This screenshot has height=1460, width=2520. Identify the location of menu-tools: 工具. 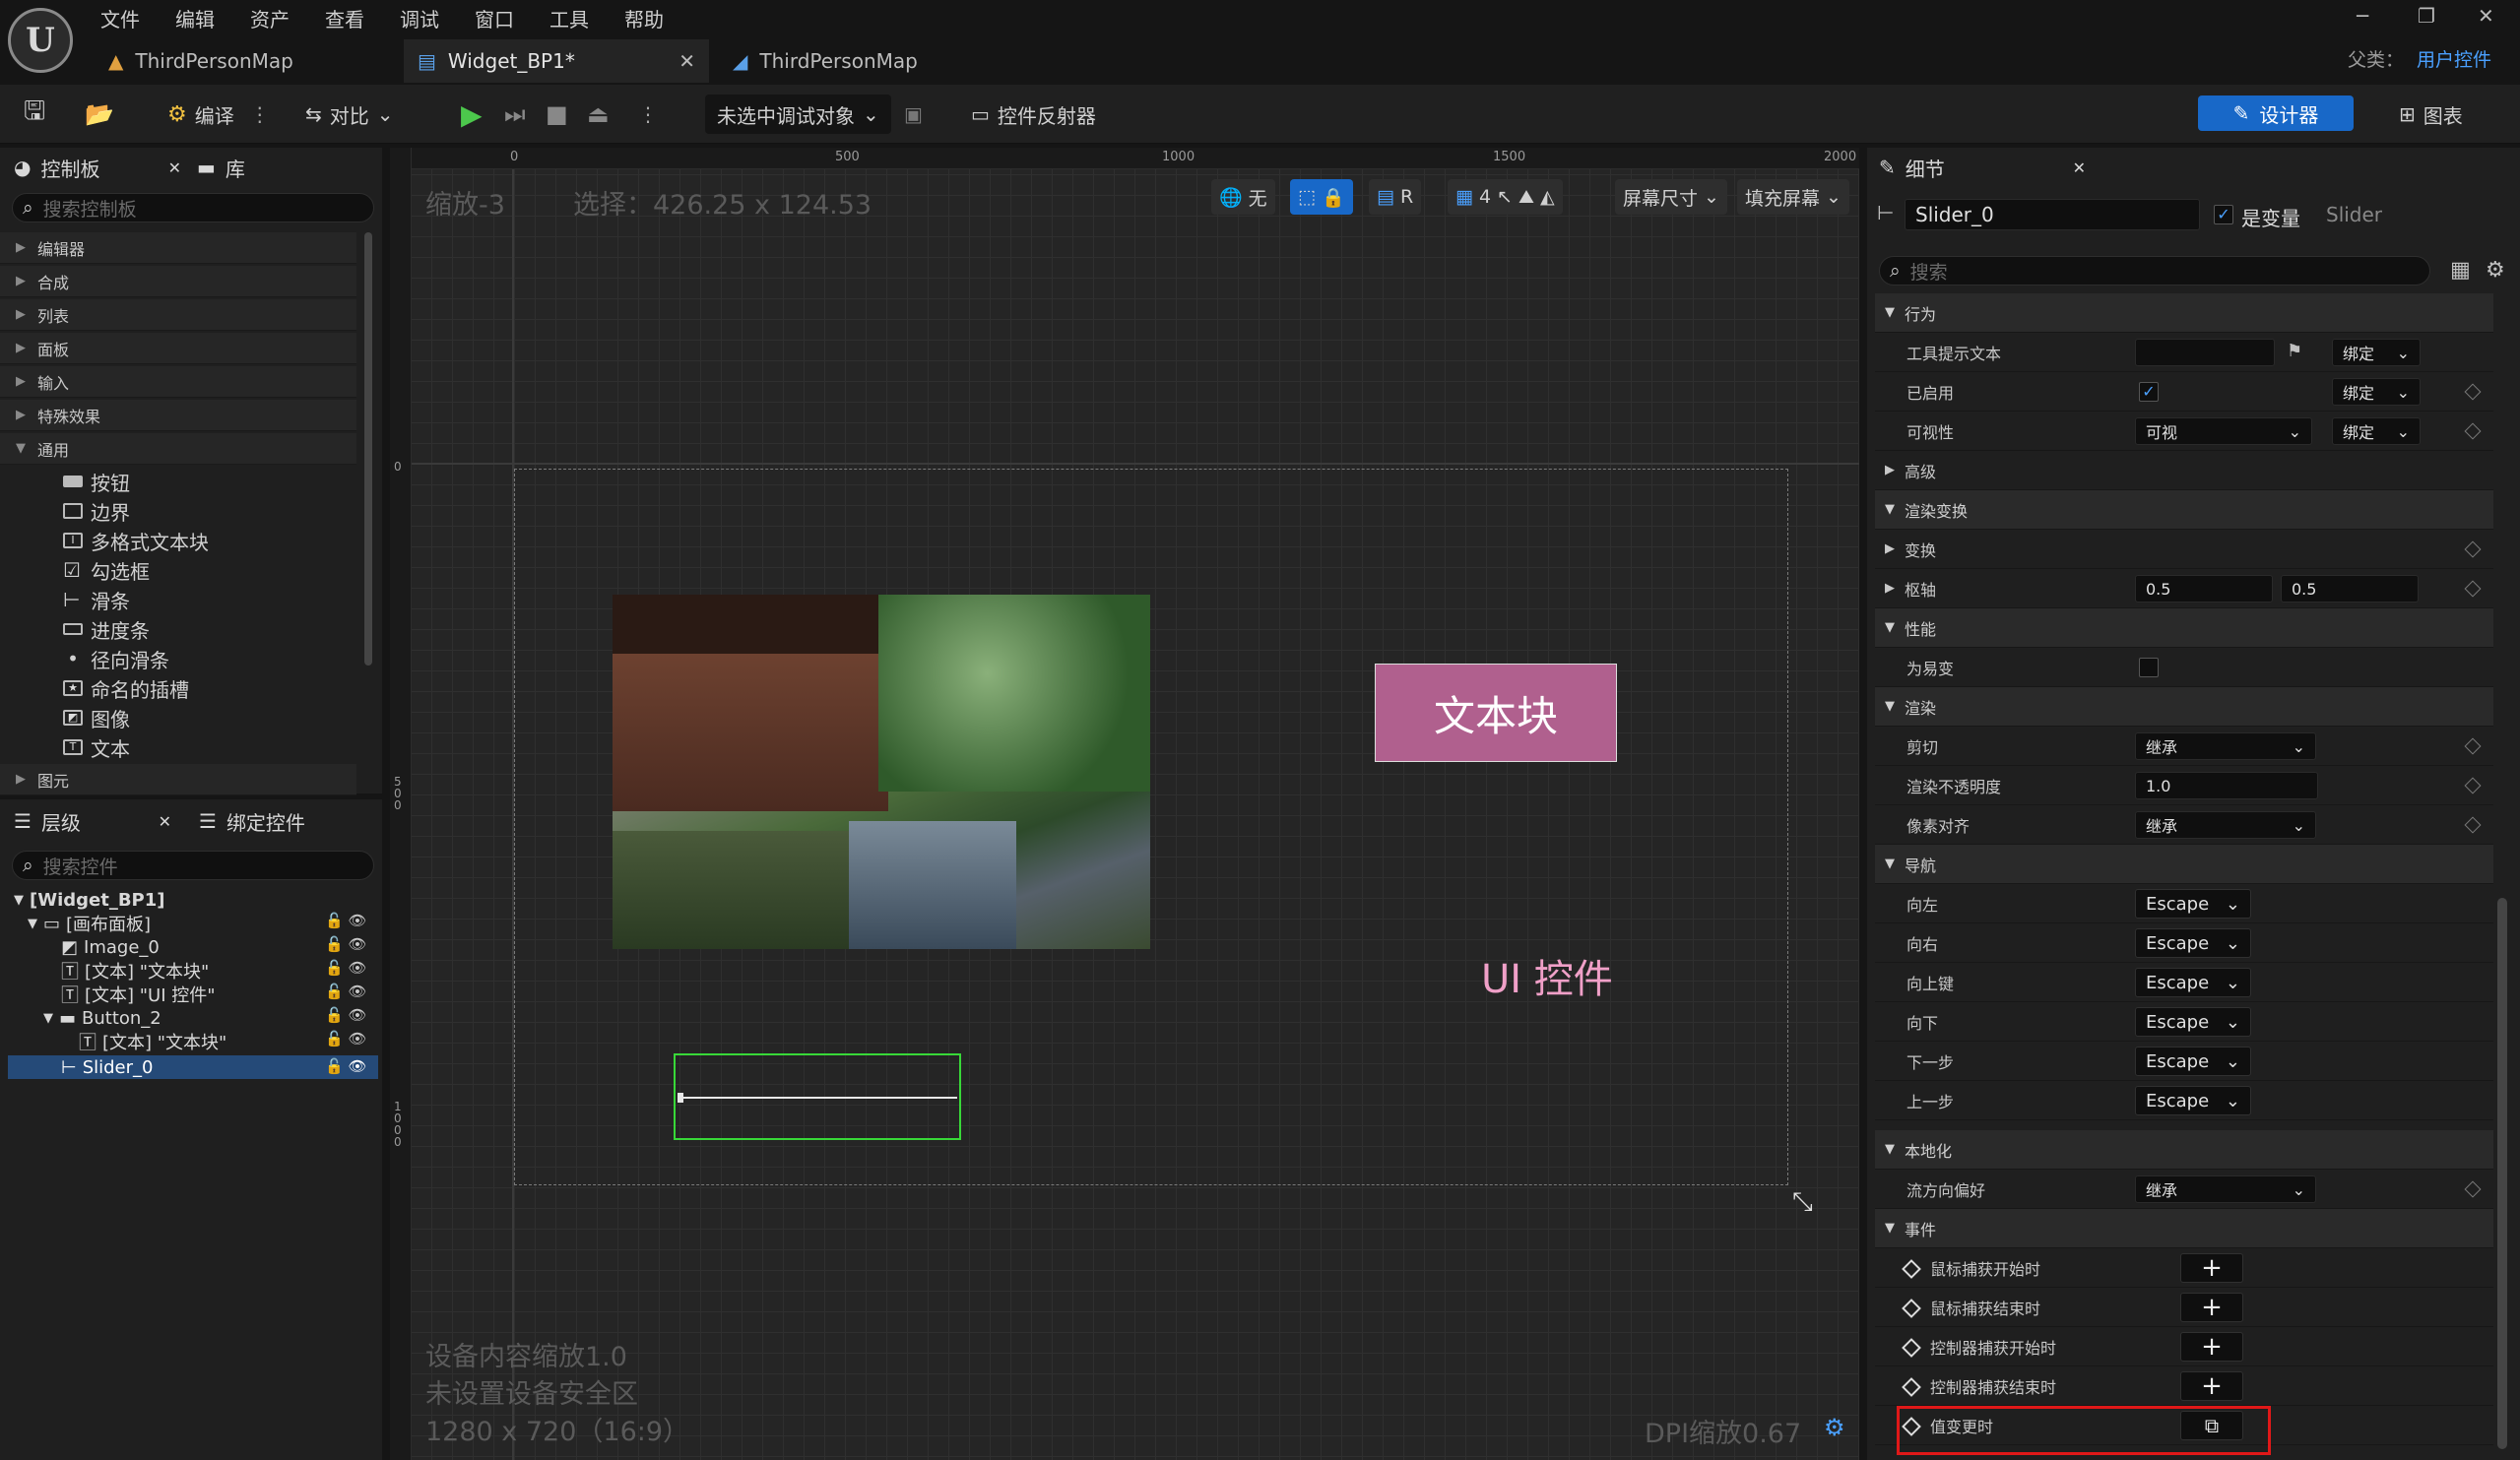
(569, 18).